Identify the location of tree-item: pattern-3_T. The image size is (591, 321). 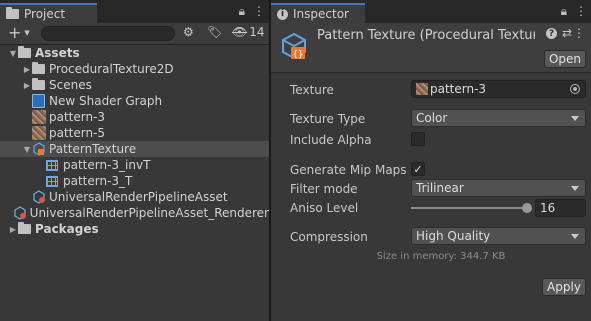
(134, 181).